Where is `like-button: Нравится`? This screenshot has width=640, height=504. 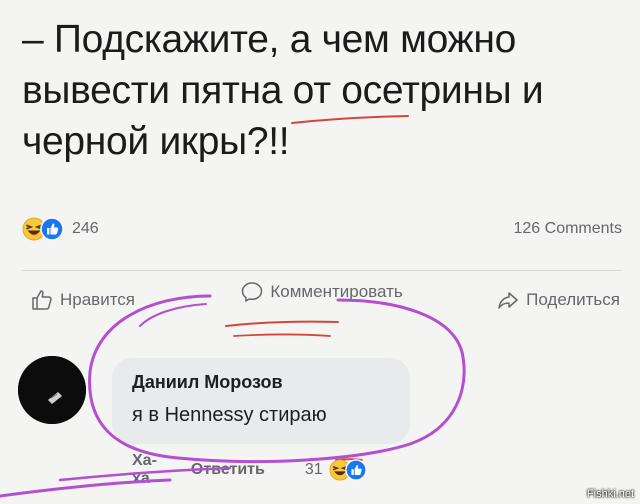 like-button: Нравится is located at coordinates (82, 300).